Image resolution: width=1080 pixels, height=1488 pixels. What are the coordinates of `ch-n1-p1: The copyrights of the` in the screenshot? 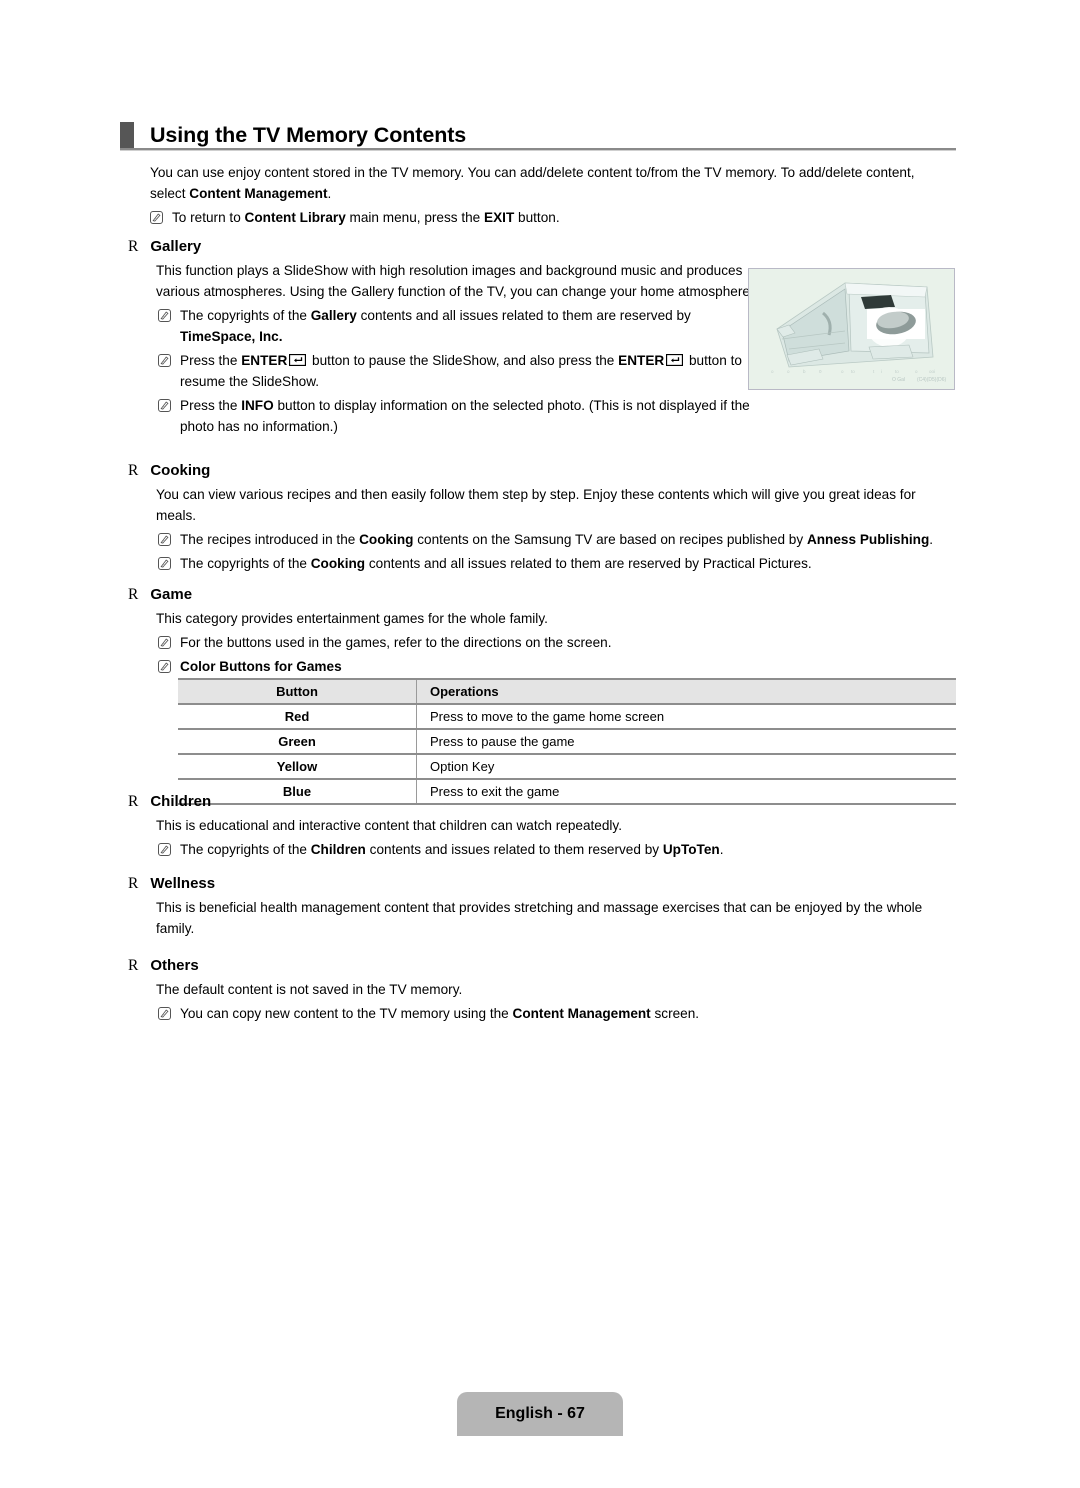 It's located at (245, 849).